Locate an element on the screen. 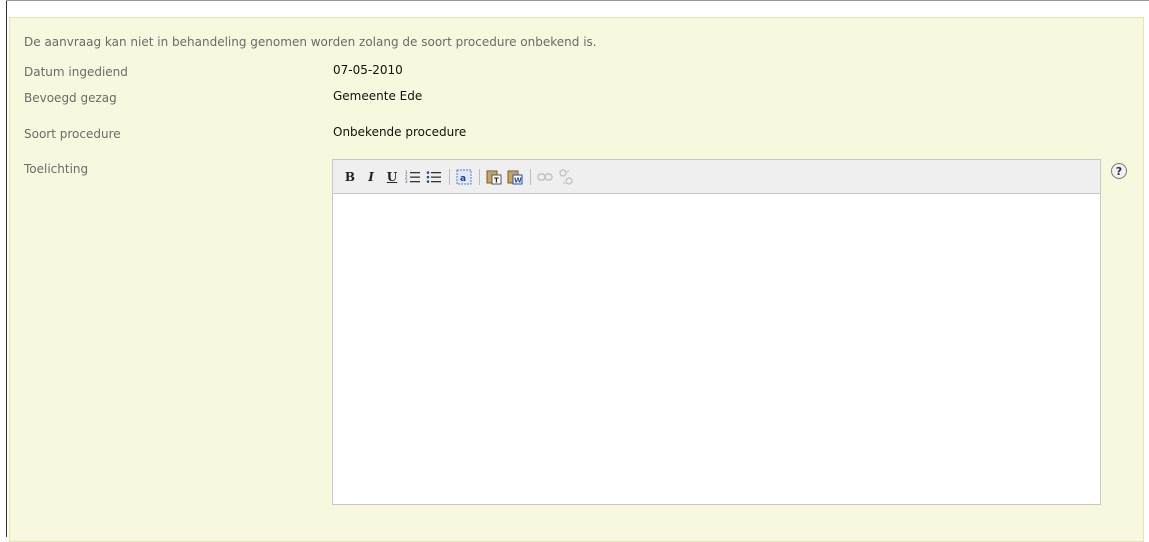 This screenshot has height=542, width=1149. italic-icon: I is located at coordinates (371, 177).